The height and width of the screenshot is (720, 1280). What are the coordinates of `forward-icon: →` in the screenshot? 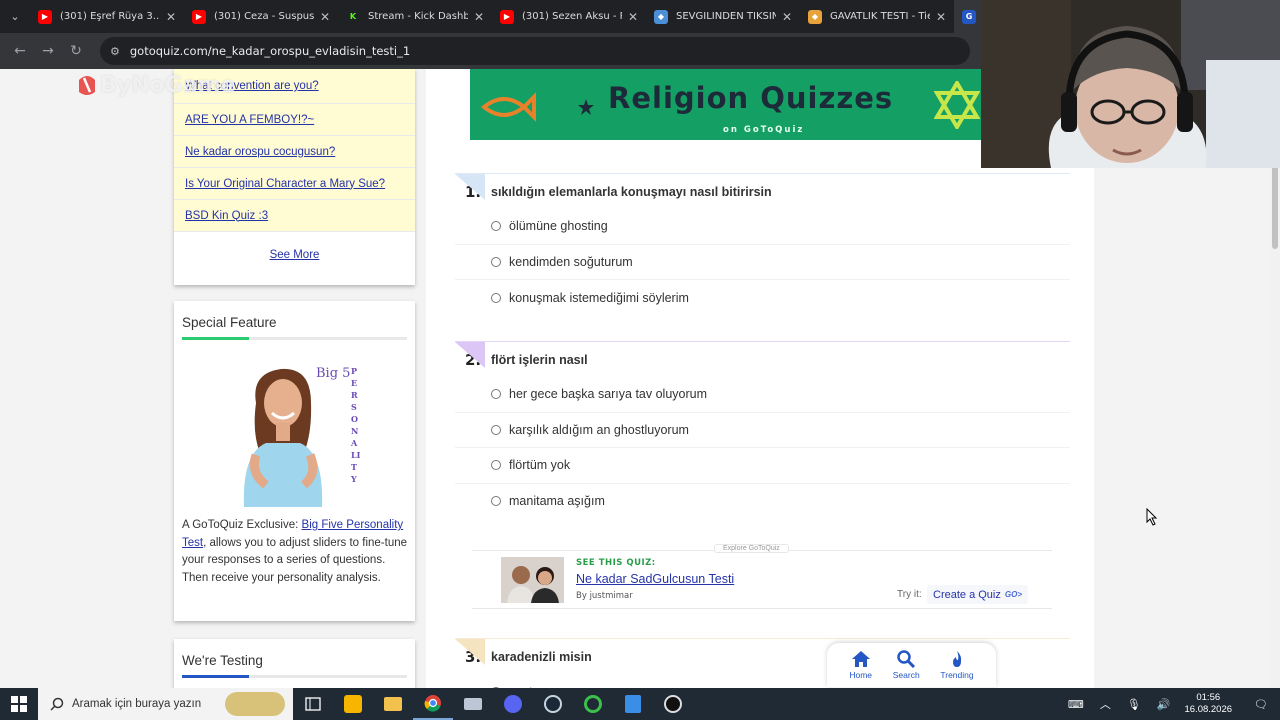 It's located at (48, 51).